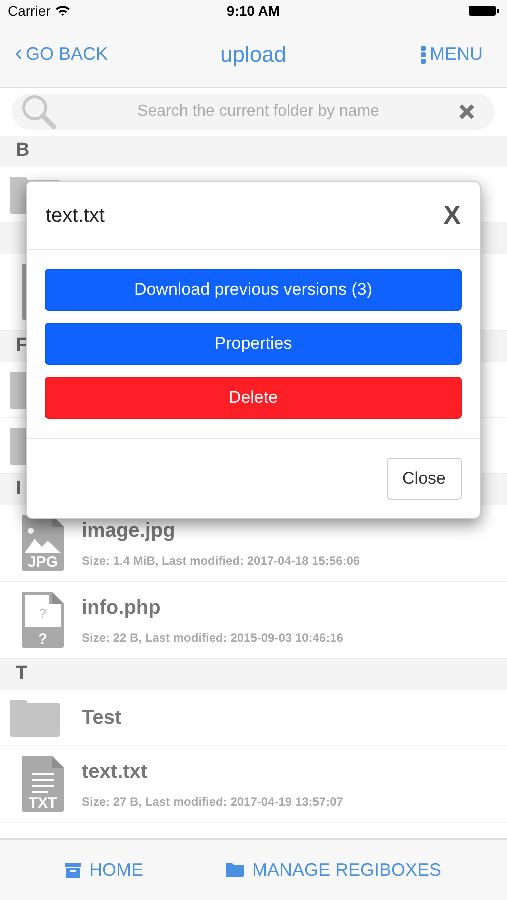 This screenshot has height=900, width=507. Describe the element at coordinates (19, 54) in the screenshot. I see `chevron-icon` at that location.